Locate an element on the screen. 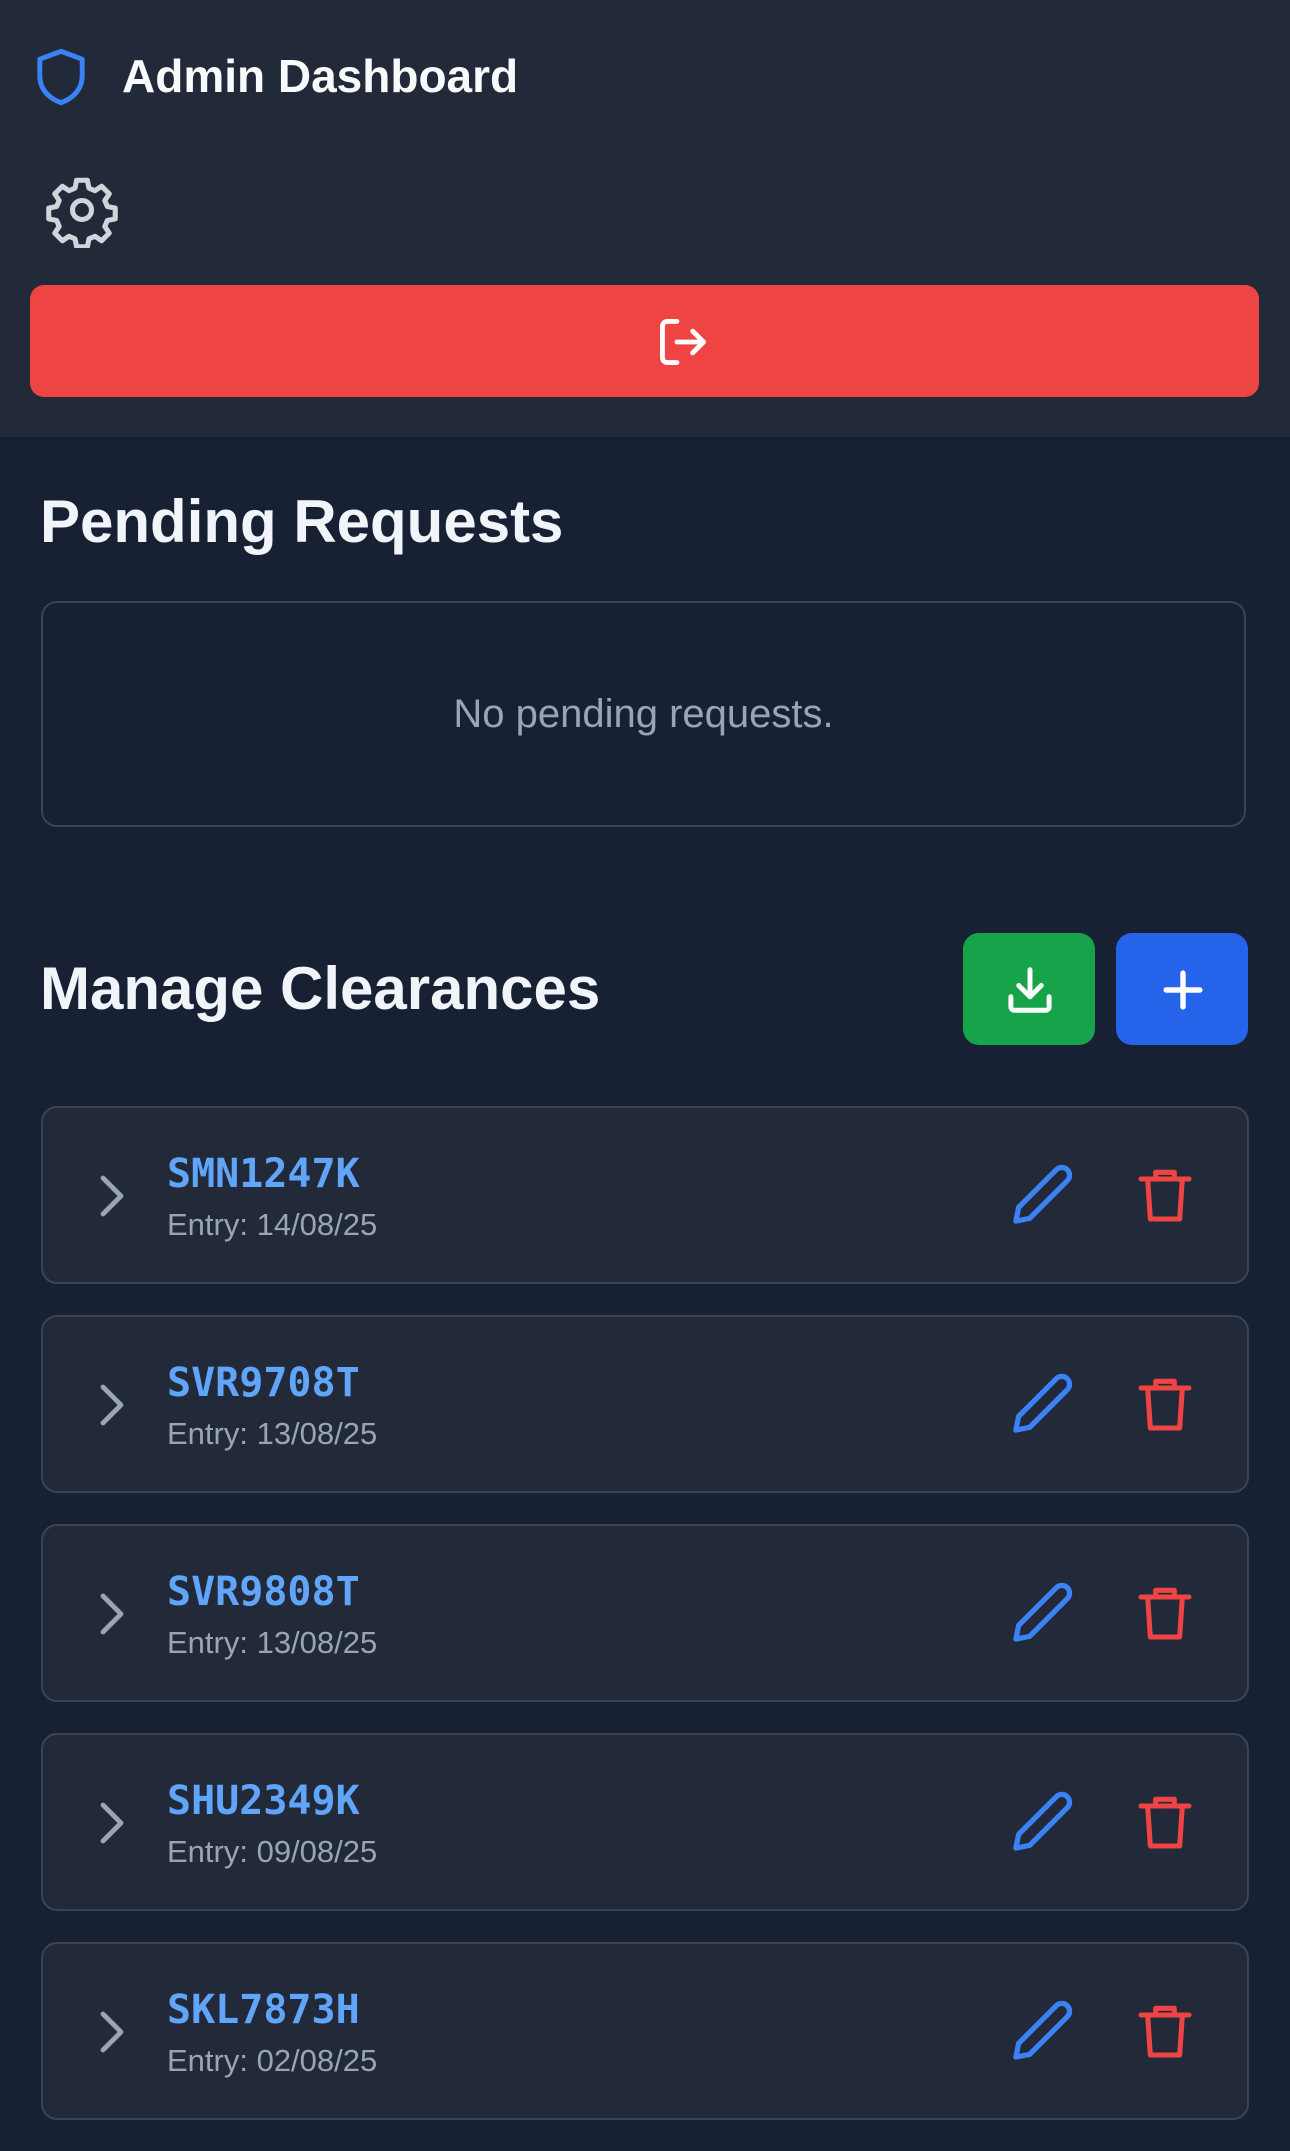 Image resolution: width=1290 pixels, height=2151 pixels. clearance-id: SHU2349K is located at coordinates (263, 1801).